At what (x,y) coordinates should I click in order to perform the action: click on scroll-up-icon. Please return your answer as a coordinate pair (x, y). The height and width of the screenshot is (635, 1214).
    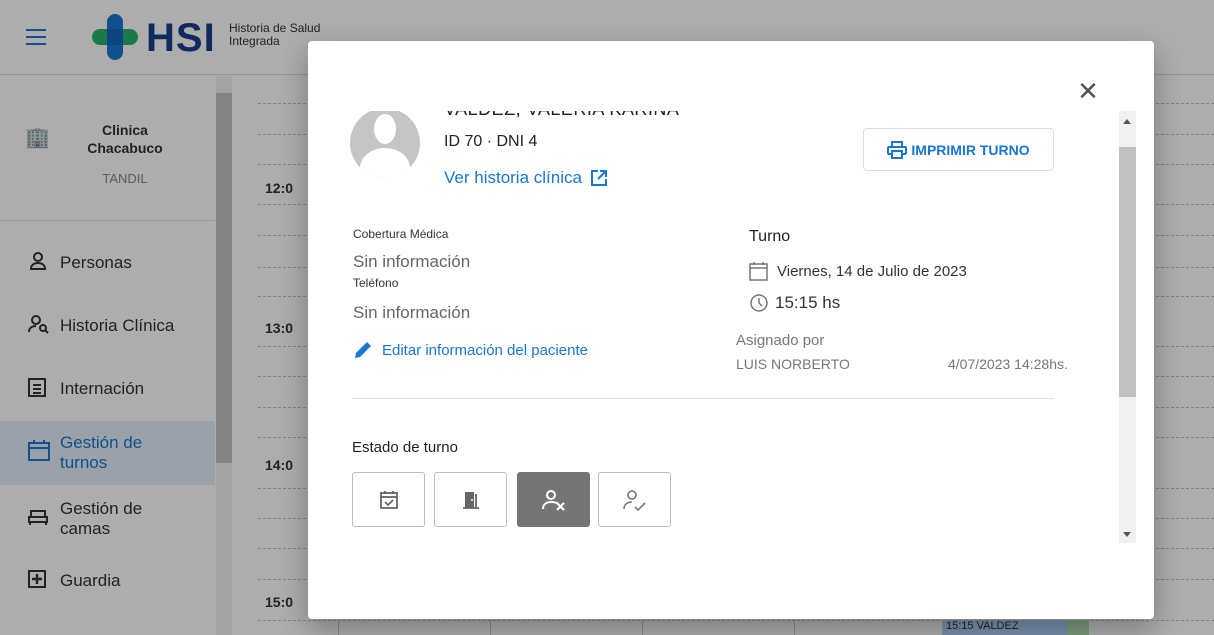
    Looking at the image, I should click on (1127, 121).